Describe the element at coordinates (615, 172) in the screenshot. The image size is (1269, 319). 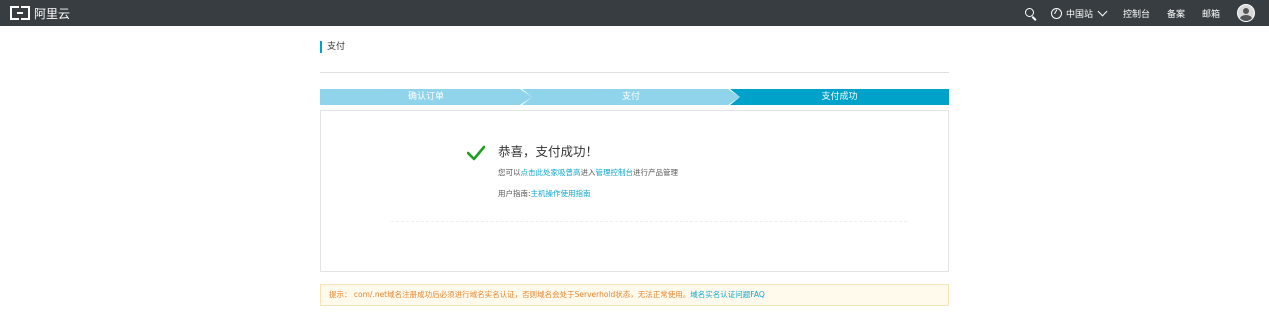
I see `console-link: 管理控制台` at that location.